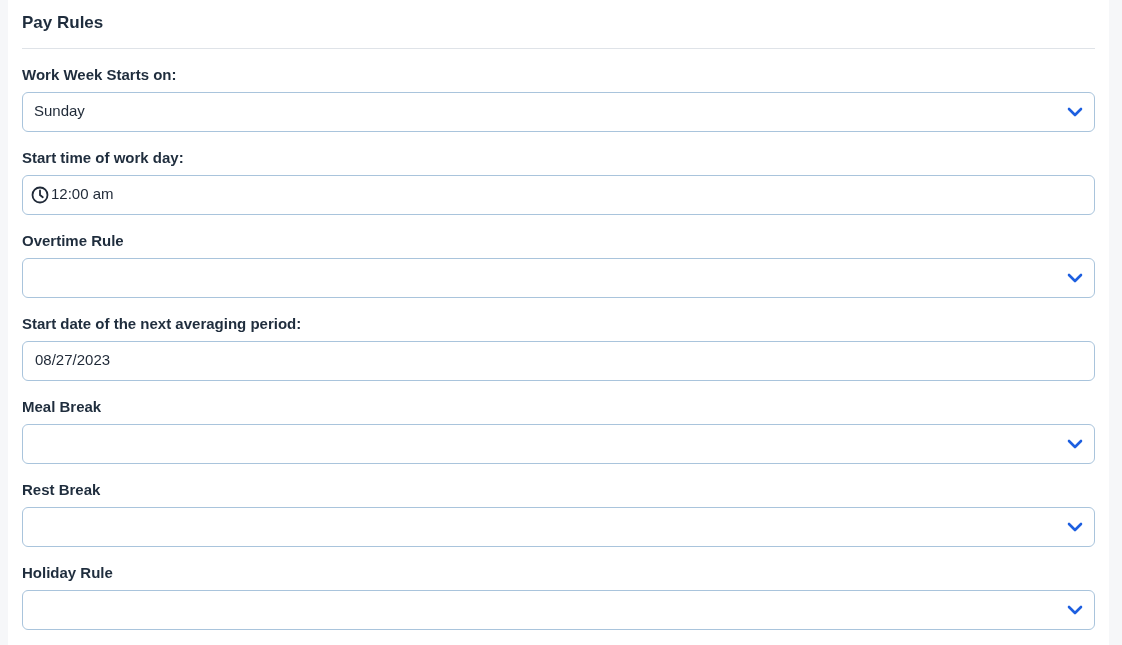 This screenshot has height=645, width=1122. What do you see at coordinates (103, 157) in the screenshot?
I see `field-label: Start time of work day:` at bounding box center [103, 157].